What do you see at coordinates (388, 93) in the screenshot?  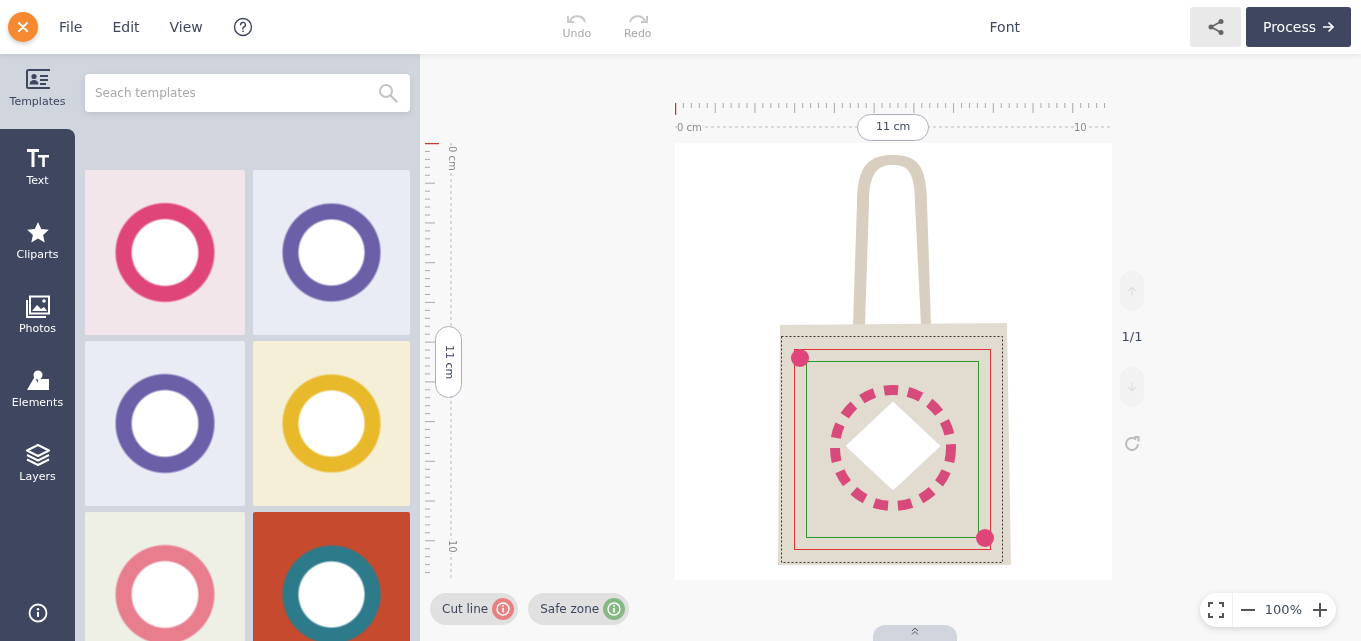 I see `search-icon` at bounding box center [388, 93].